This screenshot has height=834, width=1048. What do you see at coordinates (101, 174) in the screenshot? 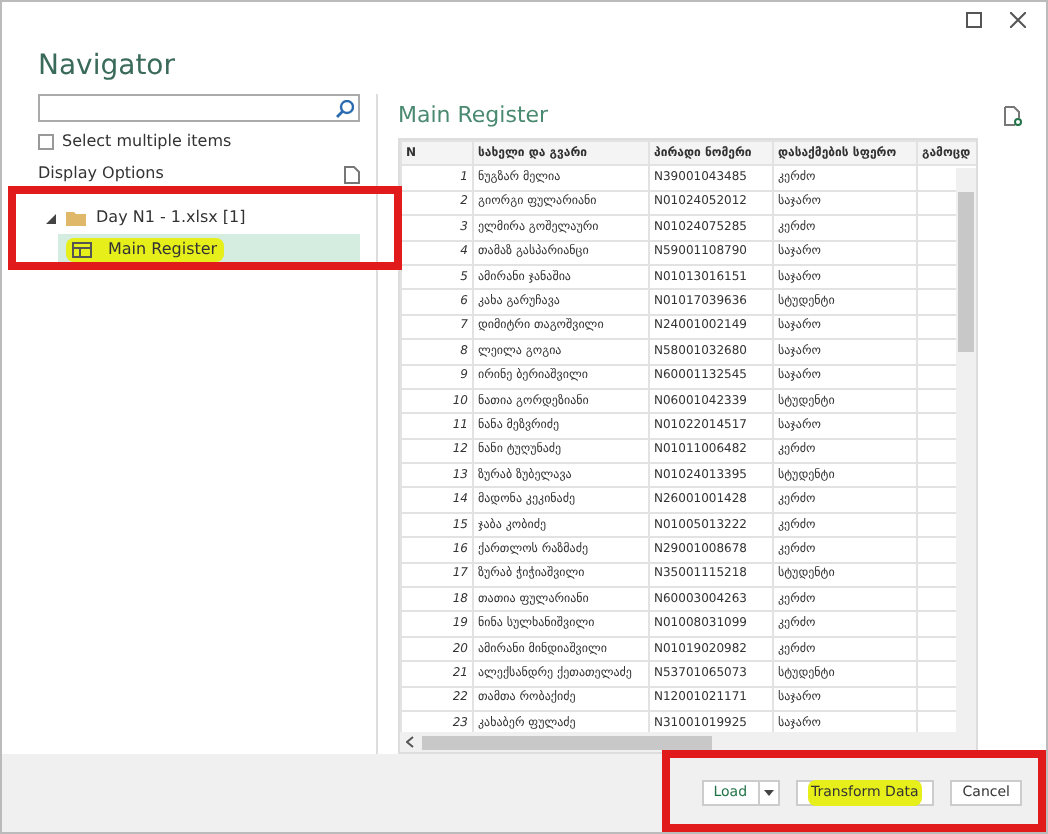
I see `display-options-button: Display Options` at bounding box center [101, 174].